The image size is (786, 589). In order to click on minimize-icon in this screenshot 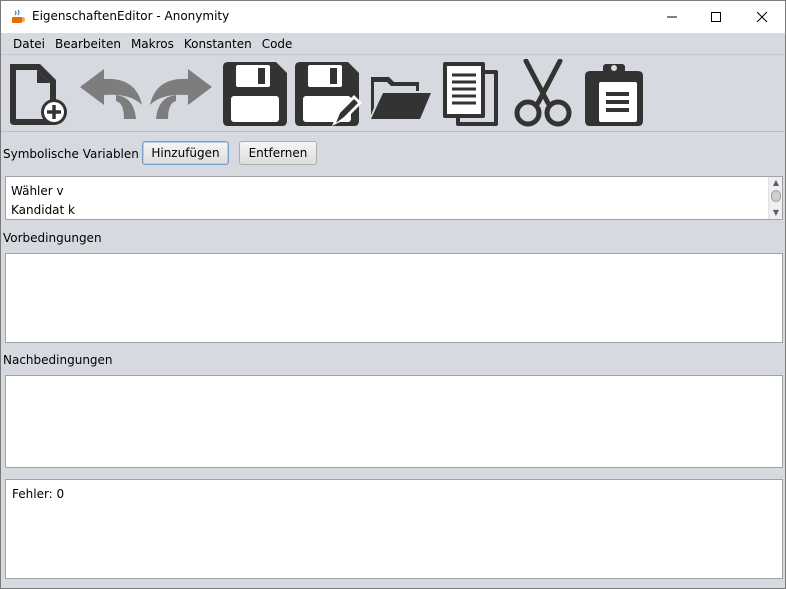, I will do `click(672, 17)`.